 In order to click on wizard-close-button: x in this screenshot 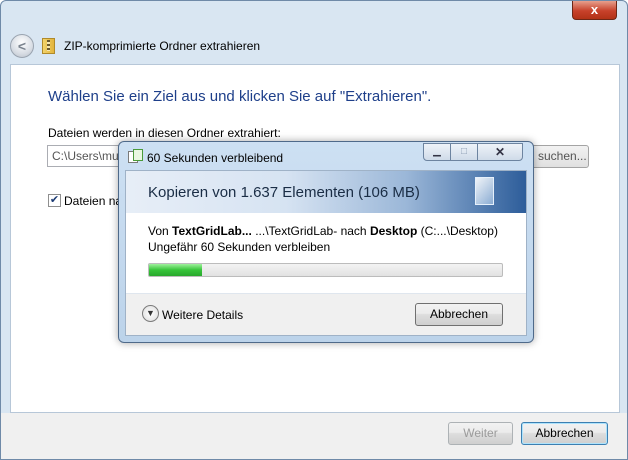, I will do `click(594, 10)`.